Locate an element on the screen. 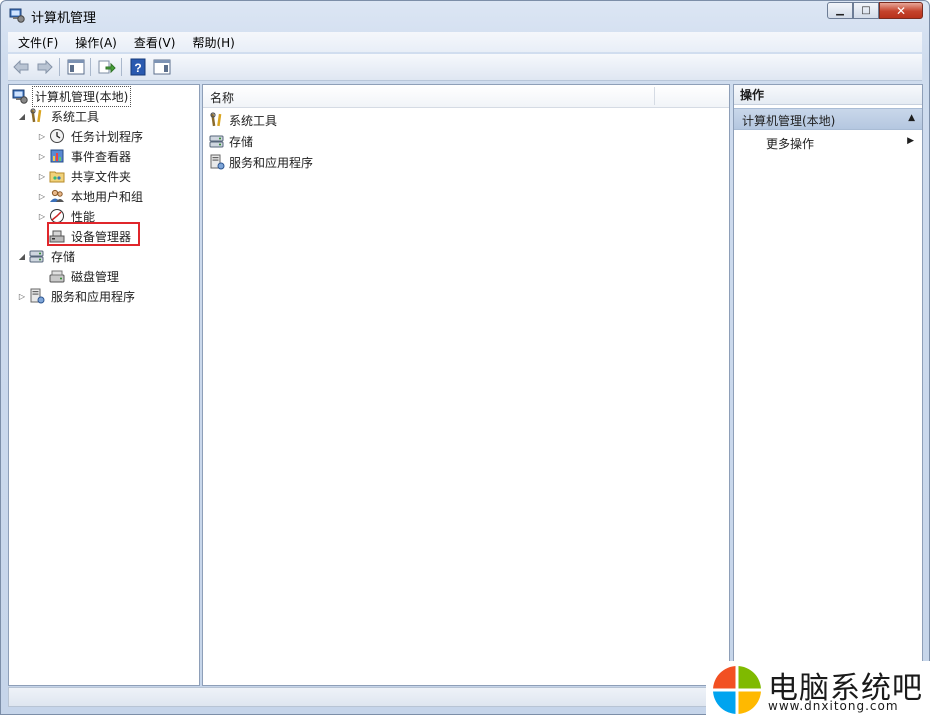 The width and height of the screenshot is (930, 716). tree-item-system-tools: ◢ 系统工具 is located at coordinates (59, 116).